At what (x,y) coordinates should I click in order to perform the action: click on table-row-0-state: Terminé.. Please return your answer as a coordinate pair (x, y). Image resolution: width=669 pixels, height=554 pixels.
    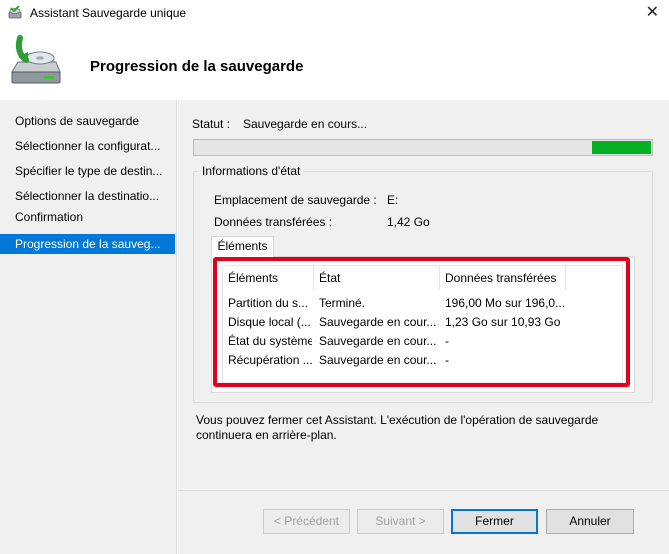
    Looking at the image, I should click on (379, 303).